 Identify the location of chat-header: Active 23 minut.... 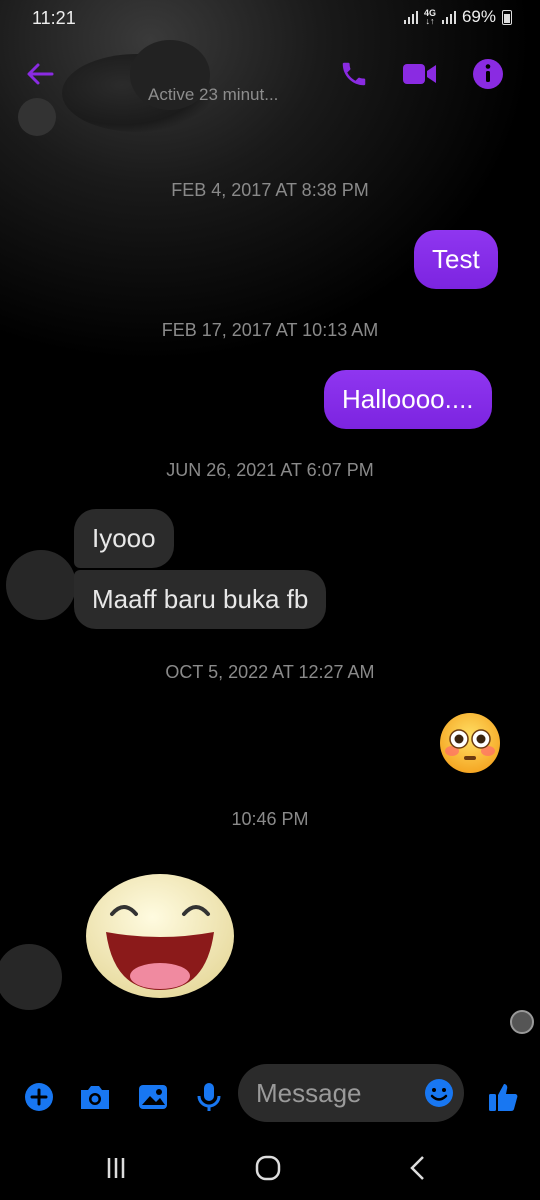
(270, 86).